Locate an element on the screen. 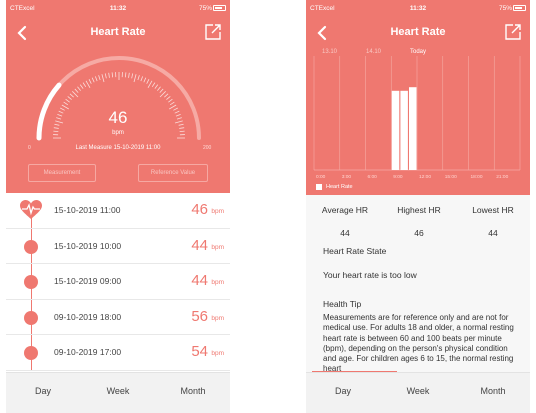 The image size is (536, 413). battery-percent: 75% is located at coordinates (505, 8).